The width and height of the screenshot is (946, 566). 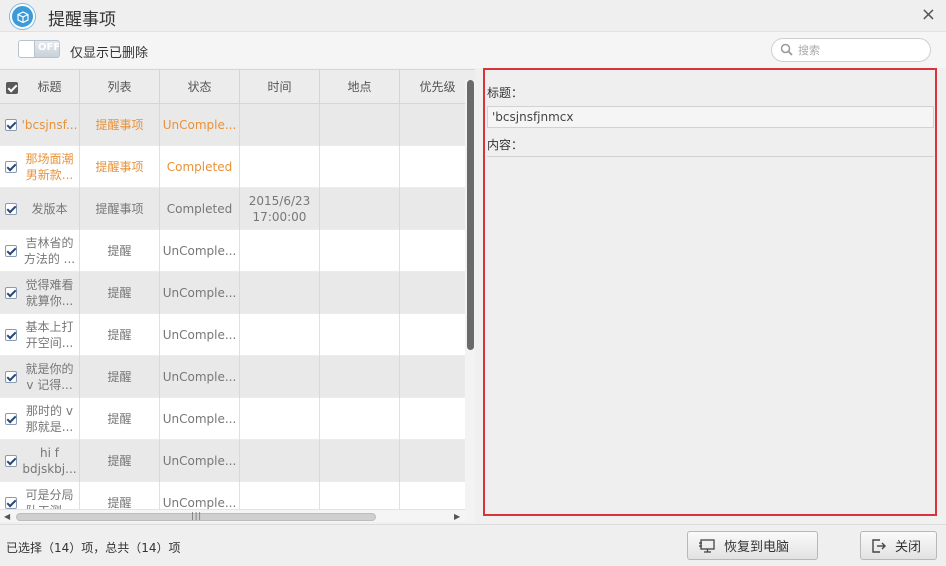 I want to click on horizontal-scroll-thumb: |||, so click(x=196, y=516).